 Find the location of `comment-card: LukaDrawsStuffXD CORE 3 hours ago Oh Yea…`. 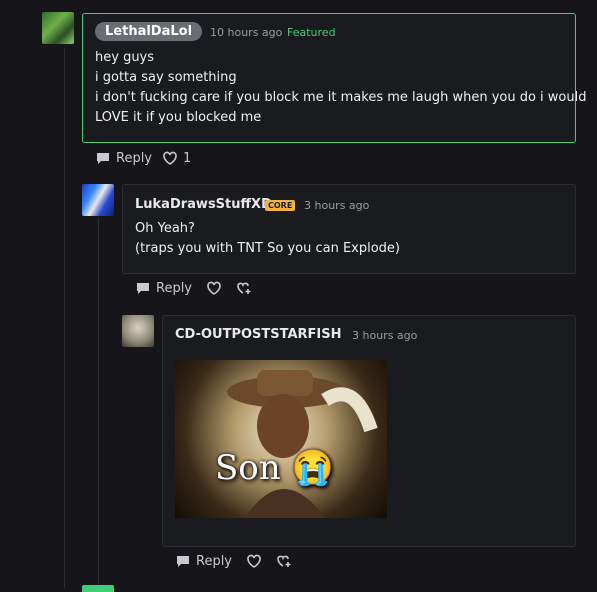

comment-card: LukaDrawsStuffXD CORE 3 hours ago Oh Yea… is located at coordinates (349, 229).